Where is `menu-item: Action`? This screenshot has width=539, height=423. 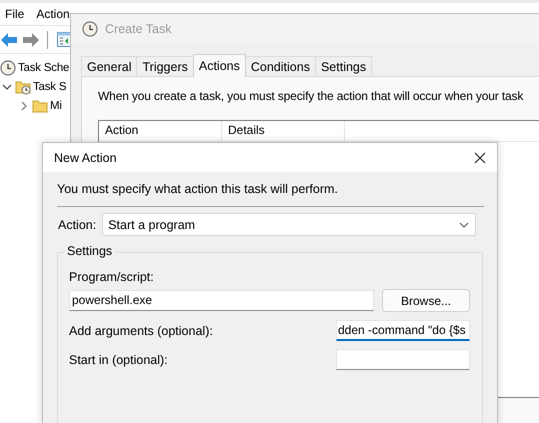 menu-item: Action is located at coordinates (53, 14).